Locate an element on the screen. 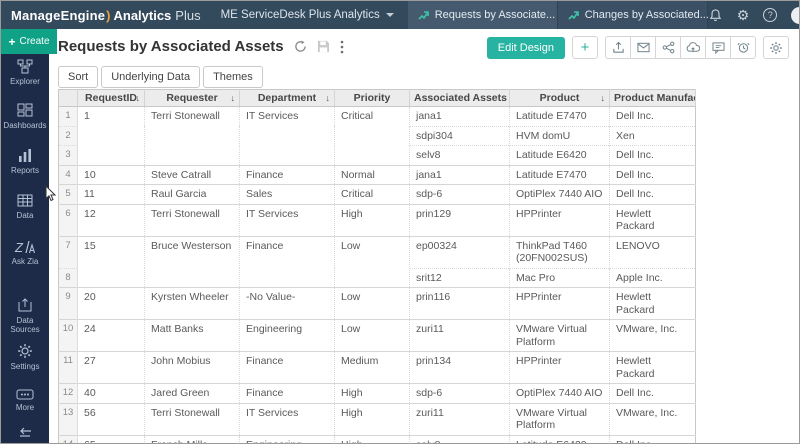 The image size is (800, 444). bell-icon is located at coordinates (715, 15).